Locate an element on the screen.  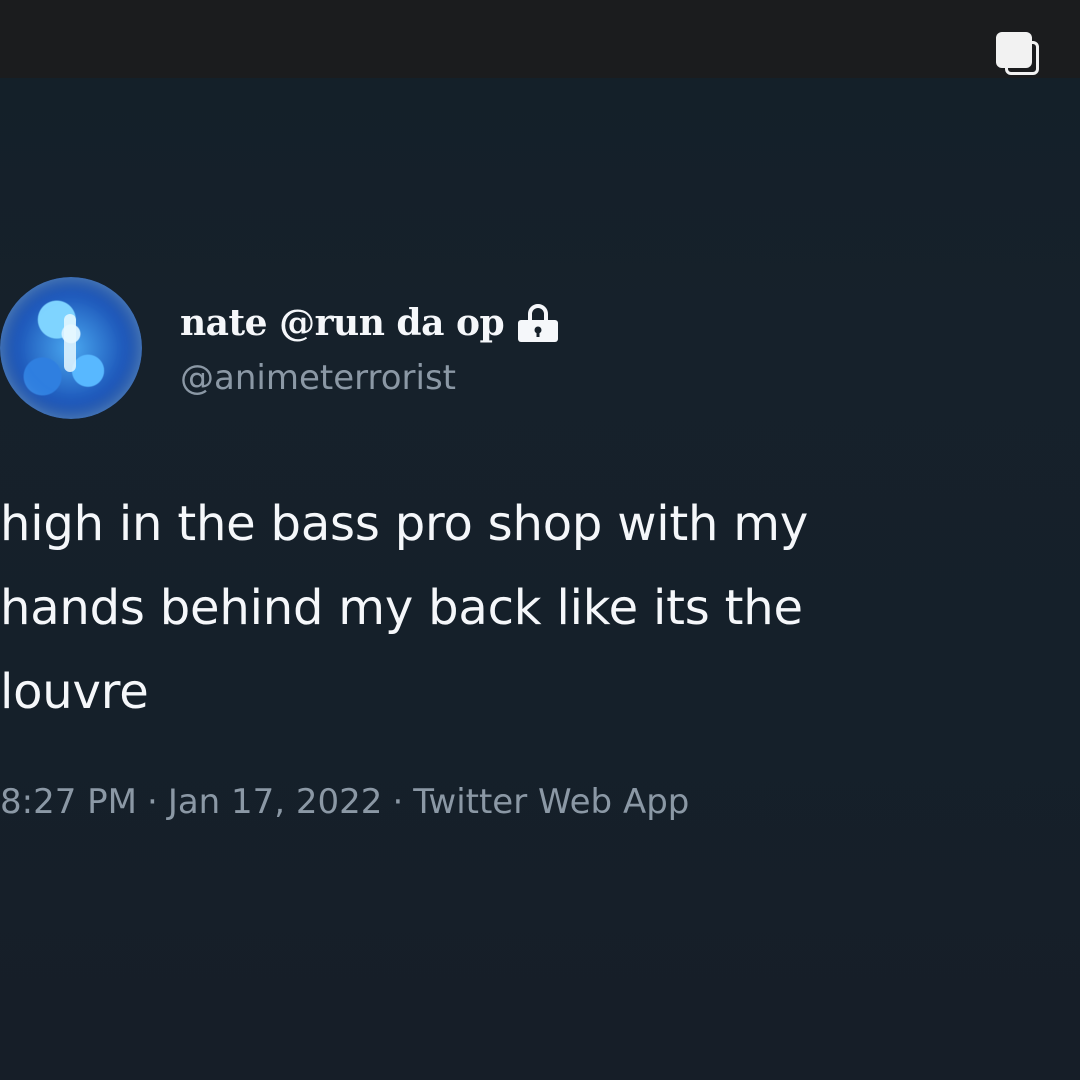
user-handle: @animeterrorist is located at coordinates (318, 378).